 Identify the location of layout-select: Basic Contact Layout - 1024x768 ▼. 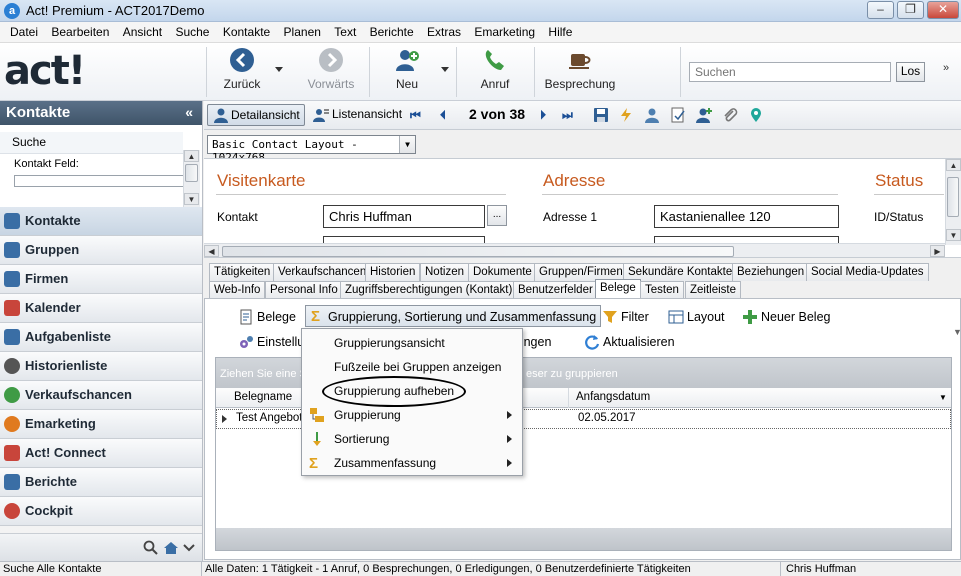
(311, 149).